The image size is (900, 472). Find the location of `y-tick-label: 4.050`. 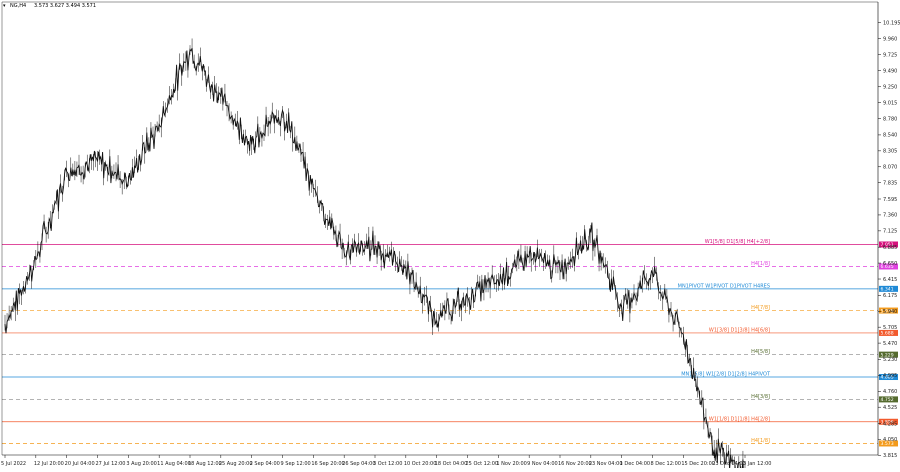

y-tick-label: 4.050 is located at coordinates (890, 440).